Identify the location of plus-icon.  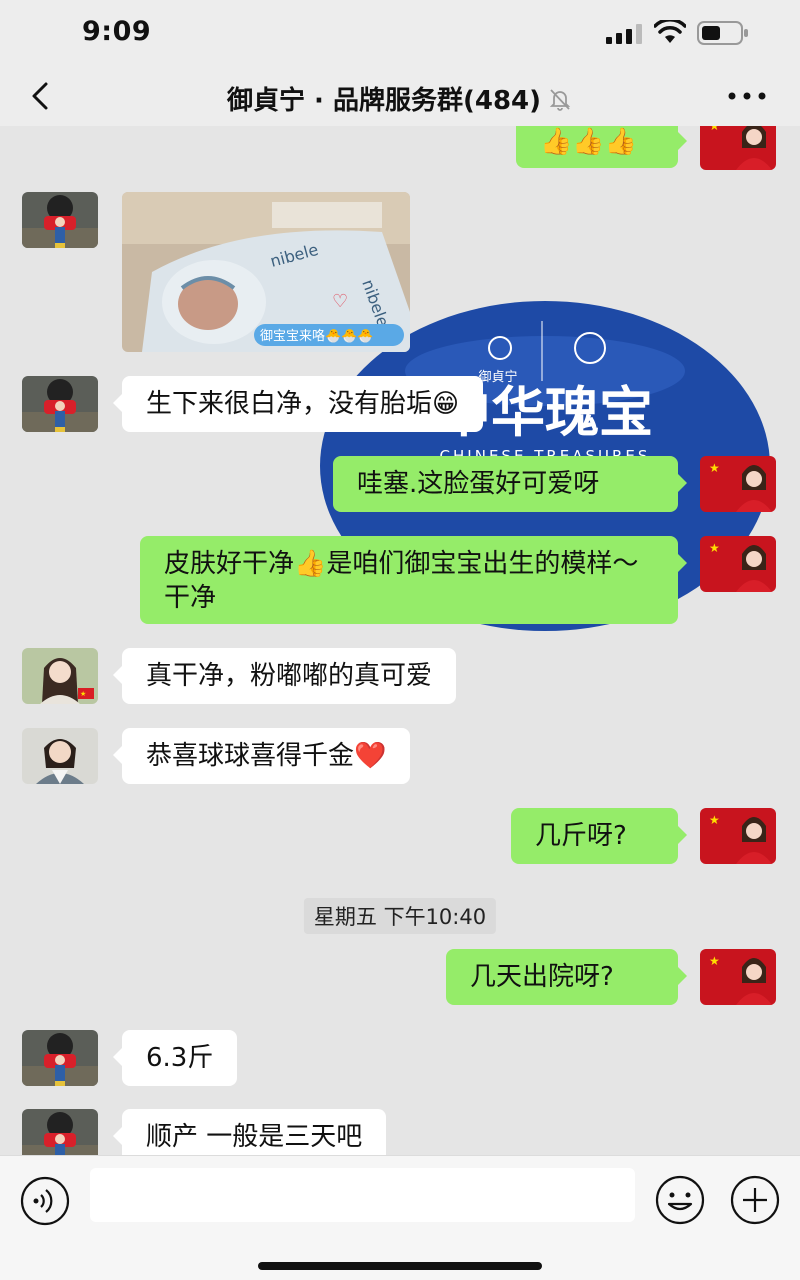
(755, 1200).